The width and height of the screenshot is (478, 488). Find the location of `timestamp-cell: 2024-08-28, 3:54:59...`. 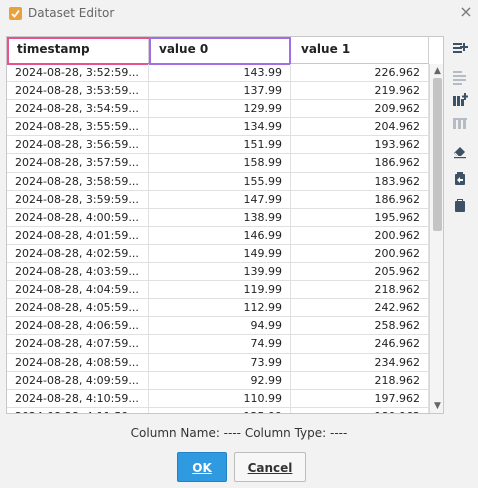

timestamp-cell: 2024-08-28, 3:54:59... is located at coordinates (78, 109).